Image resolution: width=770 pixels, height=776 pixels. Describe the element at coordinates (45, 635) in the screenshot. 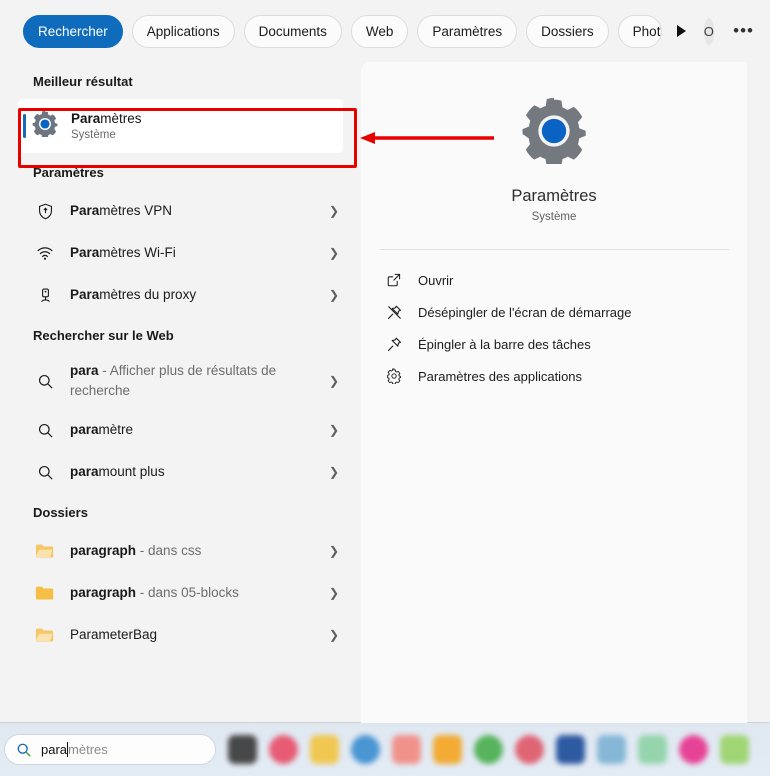

I see `folder-open-icon` at that location.